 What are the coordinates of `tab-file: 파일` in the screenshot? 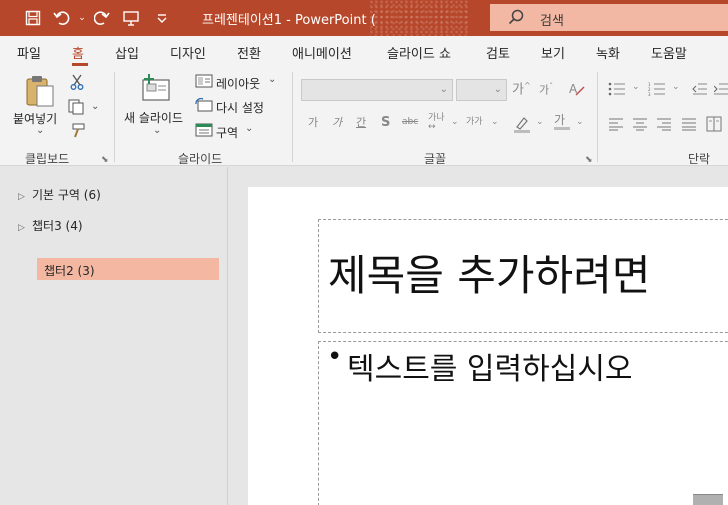 It's located at (29, 52).